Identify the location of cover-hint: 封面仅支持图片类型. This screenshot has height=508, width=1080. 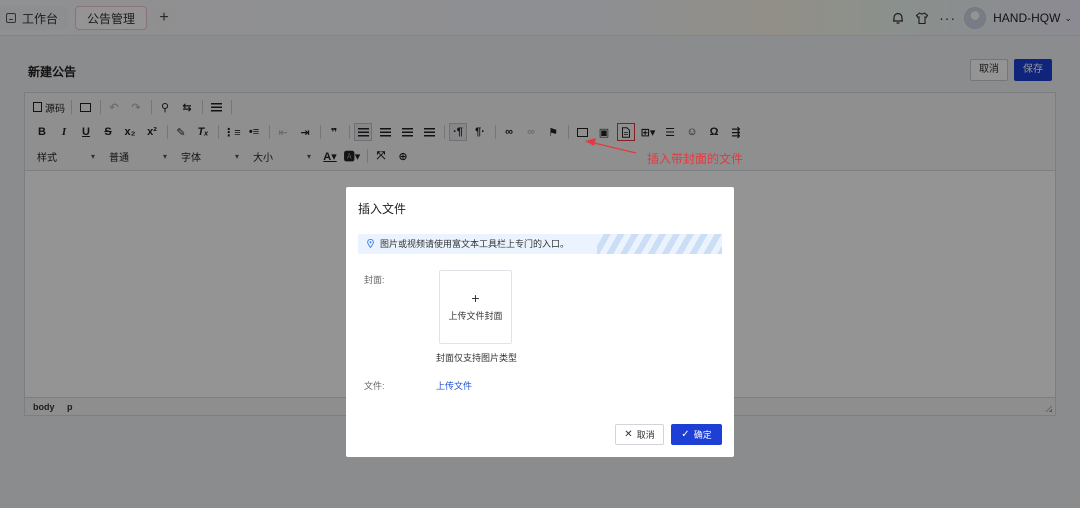
(477, 358).